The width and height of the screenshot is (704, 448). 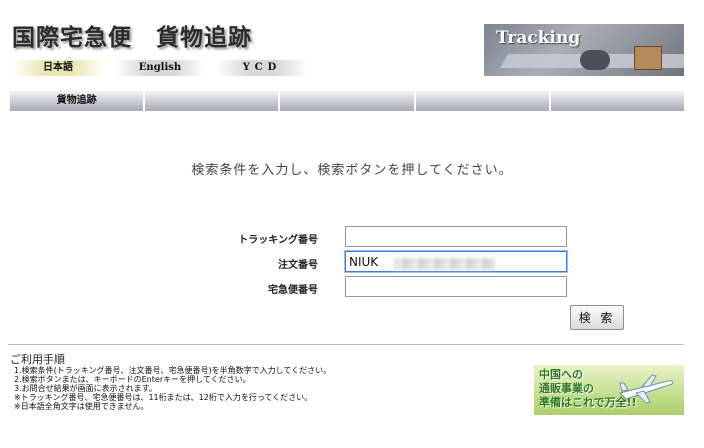 What do you see at coordinates (346, 344) in the screenshot?
I see `section-divider` at bounding box center [346, 344].